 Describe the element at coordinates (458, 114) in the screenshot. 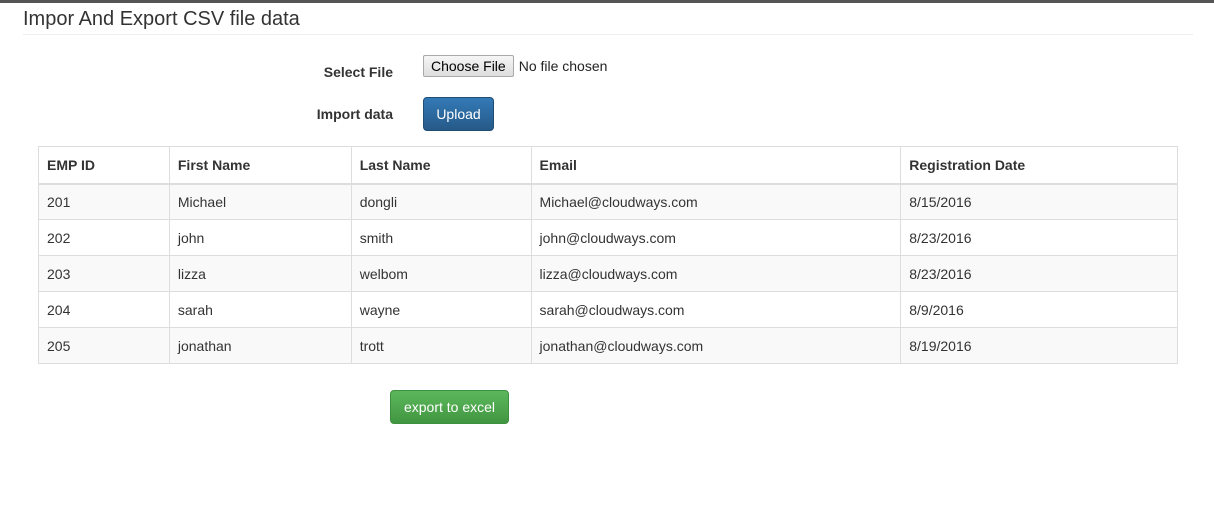

I see `upload-button: Upload` at that location.